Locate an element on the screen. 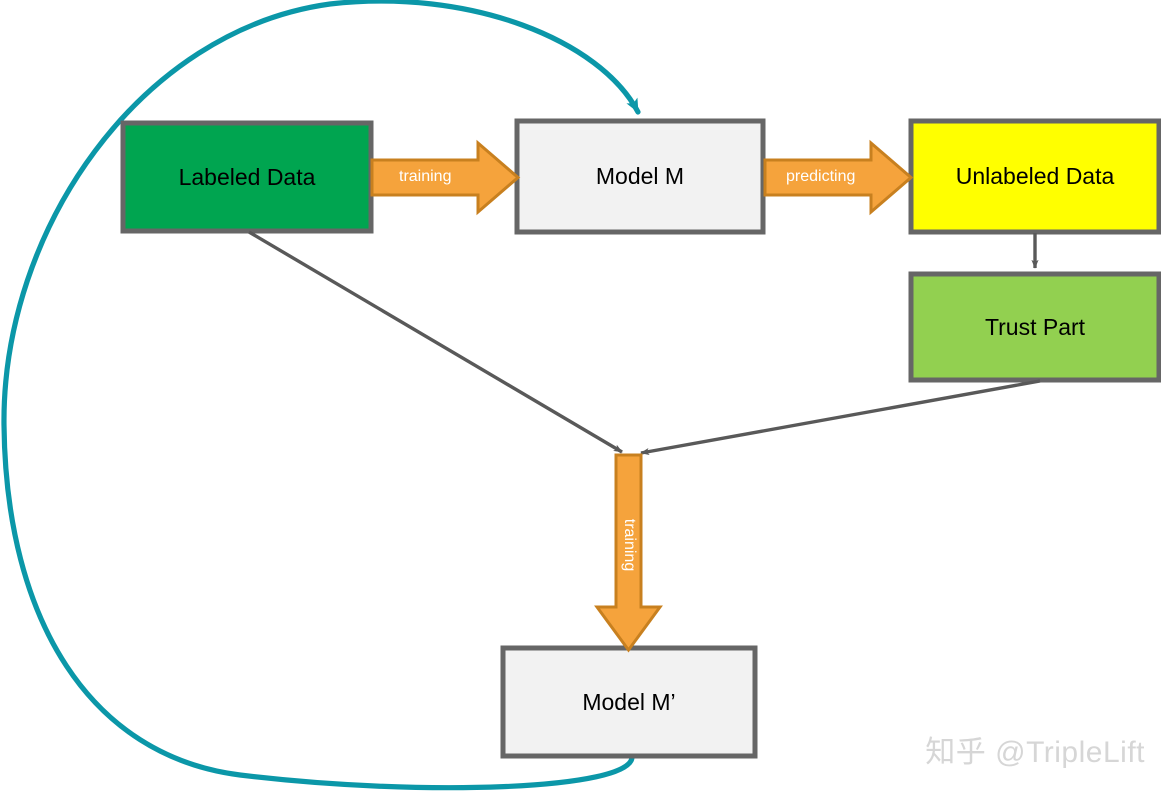 The height and width of the screenshot is (797, 1161). watermark: 知乎 @TripleLift is located at coordinates (1035, 752).